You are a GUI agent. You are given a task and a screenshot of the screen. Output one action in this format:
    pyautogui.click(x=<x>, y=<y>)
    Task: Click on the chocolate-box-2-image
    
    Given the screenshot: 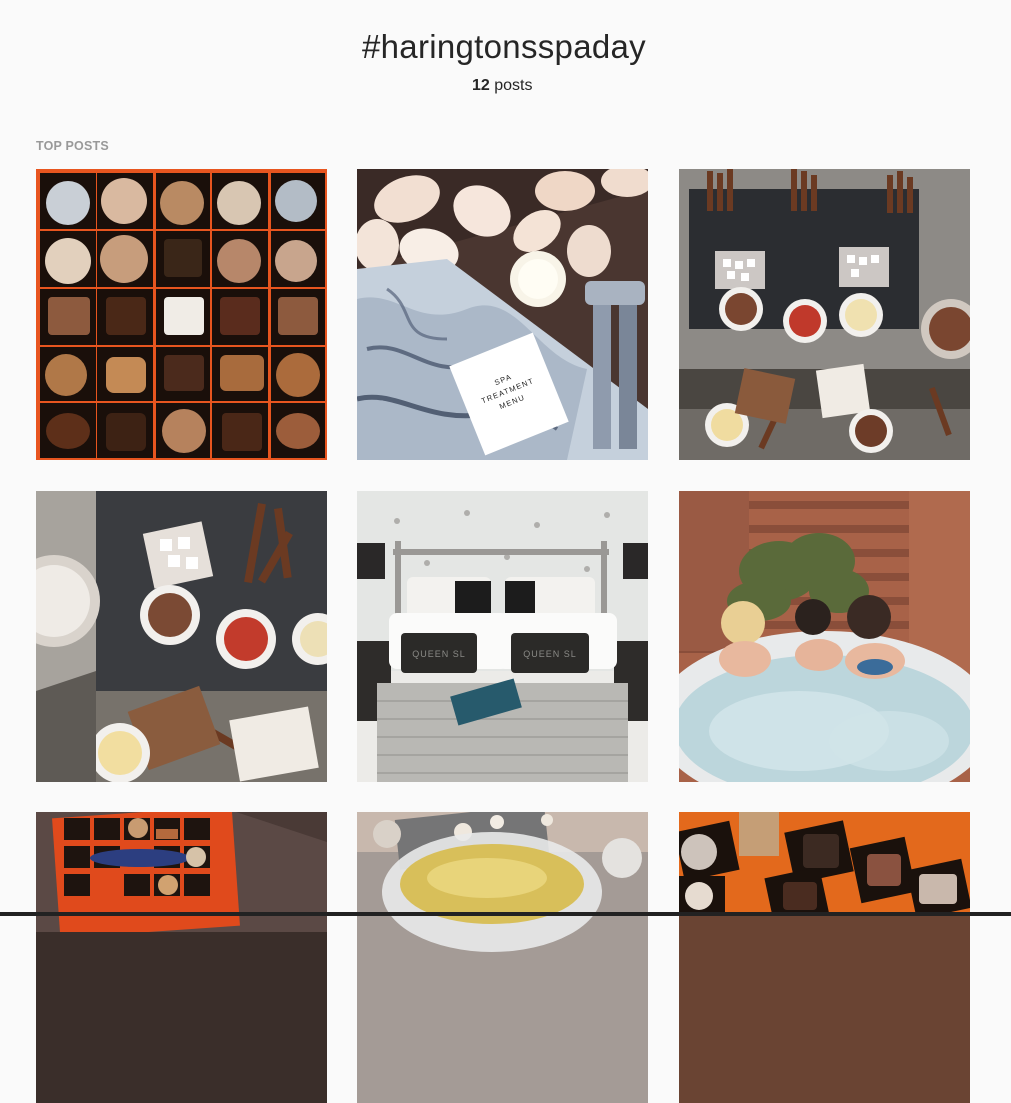 What is the action you would take?
    pyautogui.click(x=181, y=957)
    